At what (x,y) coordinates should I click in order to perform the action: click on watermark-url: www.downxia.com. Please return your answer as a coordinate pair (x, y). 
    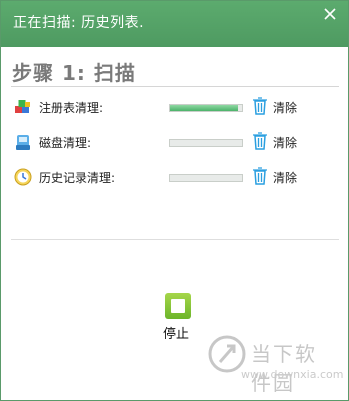
    Looking at the image, I should click on (292, 374).